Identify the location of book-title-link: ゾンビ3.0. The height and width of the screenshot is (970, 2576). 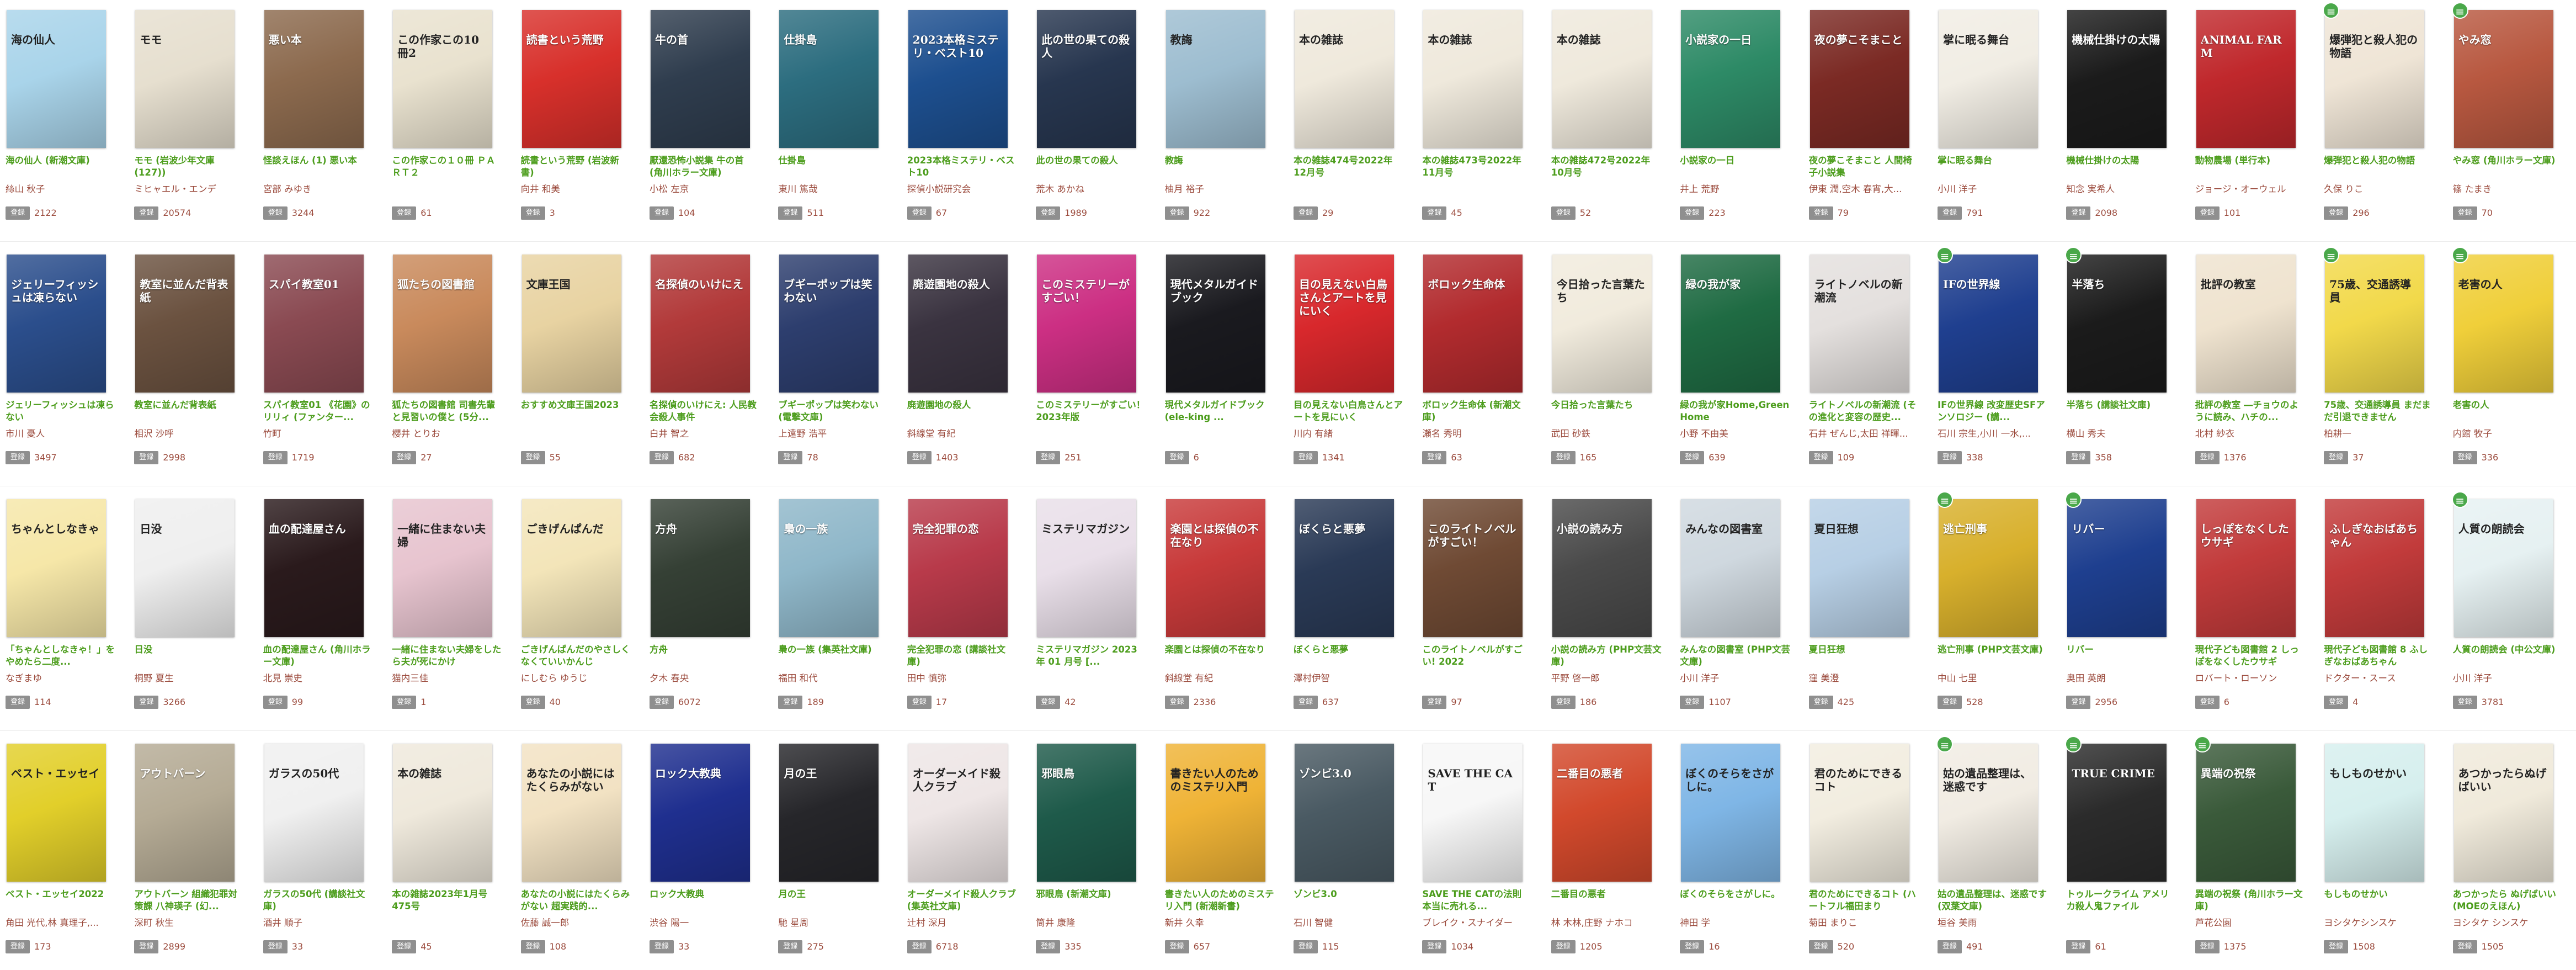
(1349, 900).